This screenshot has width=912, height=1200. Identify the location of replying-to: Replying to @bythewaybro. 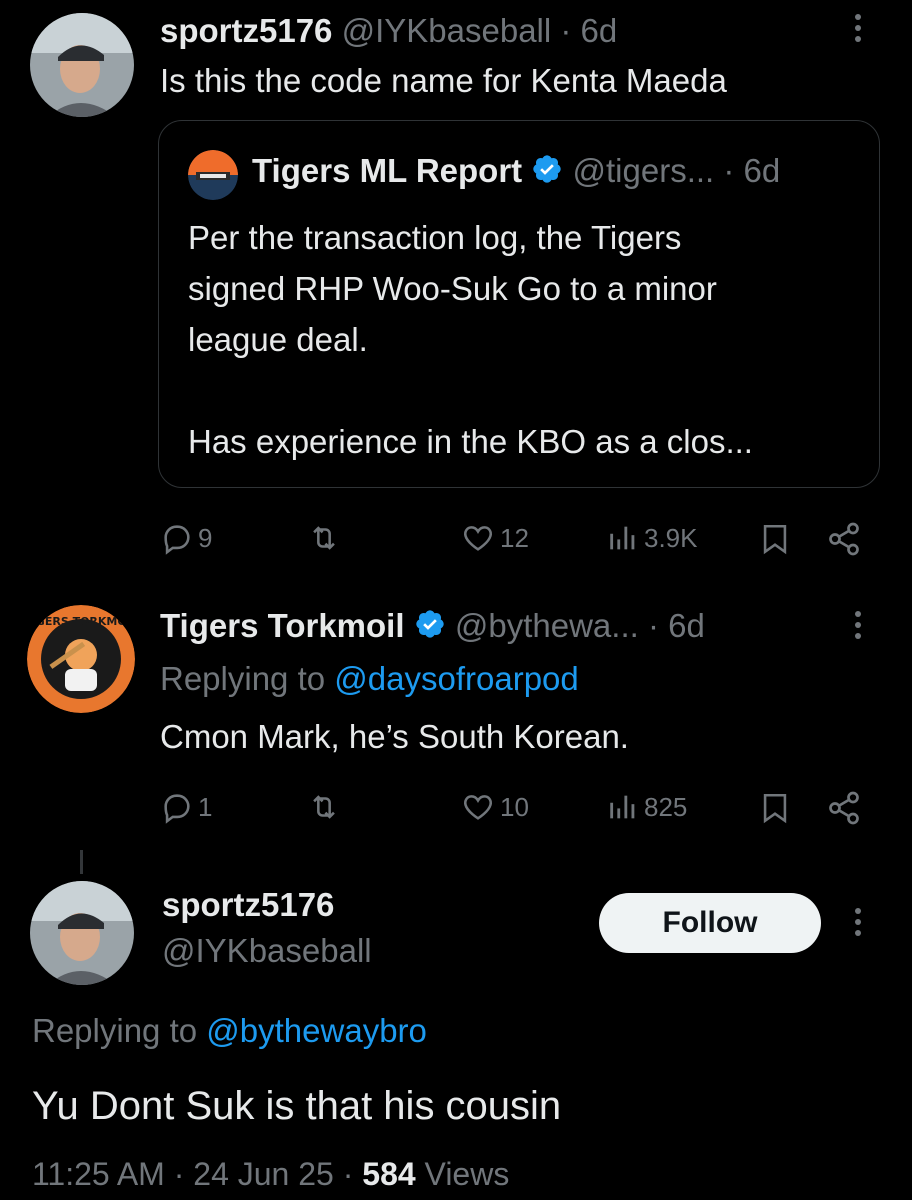
(229, 1031).